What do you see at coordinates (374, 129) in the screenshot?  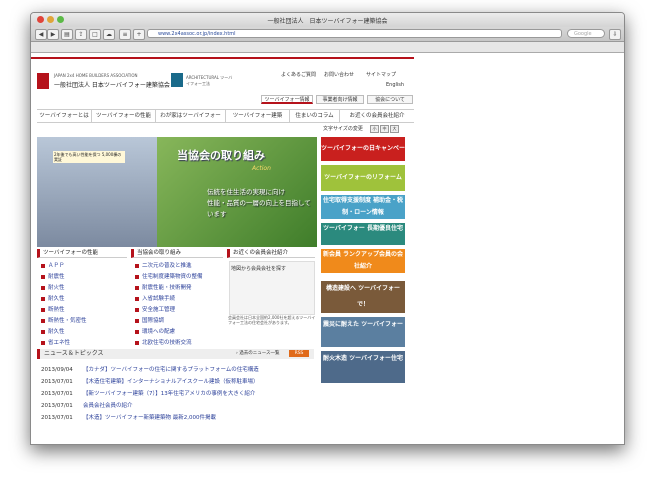 I see `font-size-small-button: 小` at bounding box center [374, 129].